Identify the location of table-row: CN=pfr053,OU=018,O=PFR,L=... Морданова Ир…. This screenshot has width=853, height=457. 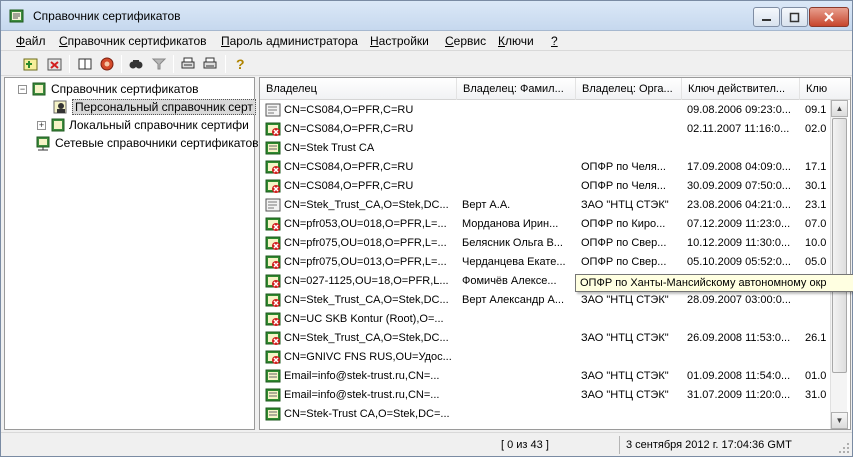
(545, 224).